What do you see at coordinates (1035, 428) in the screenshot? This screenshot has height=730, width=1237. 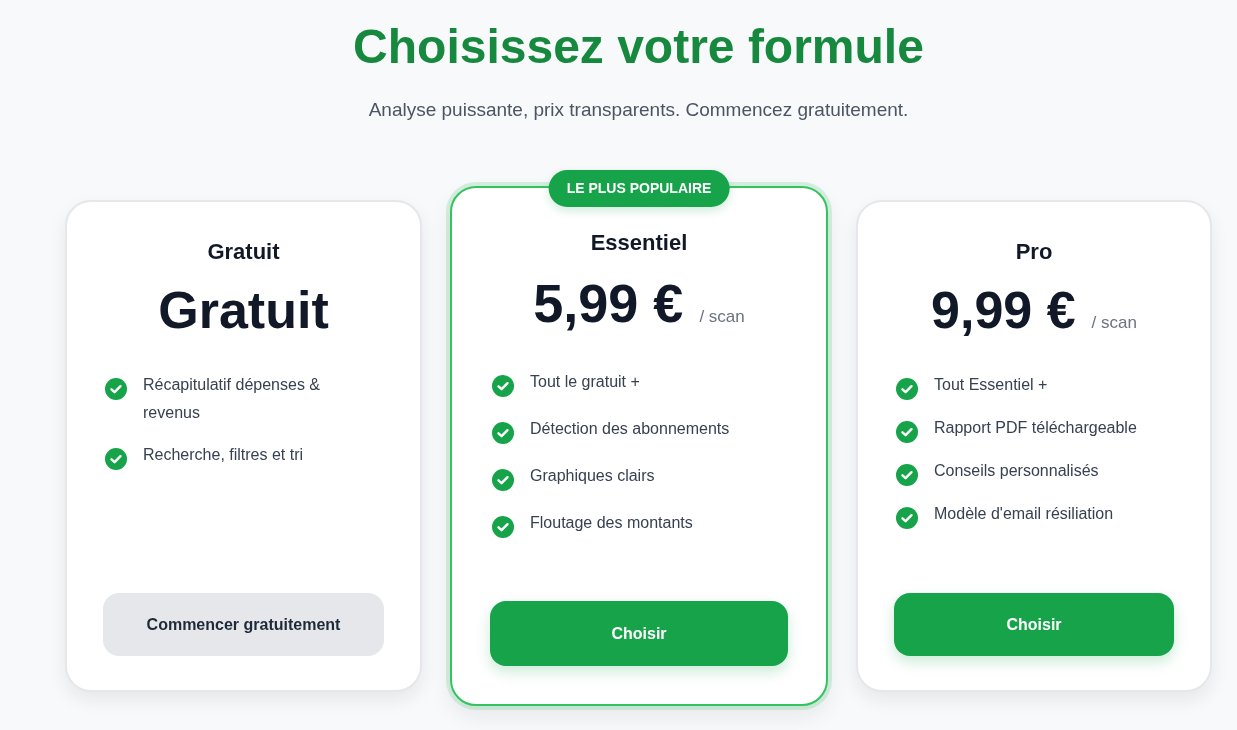 I see `feature-text: Rapport PDF téléchargeable` at bounding box center [1035, 428].